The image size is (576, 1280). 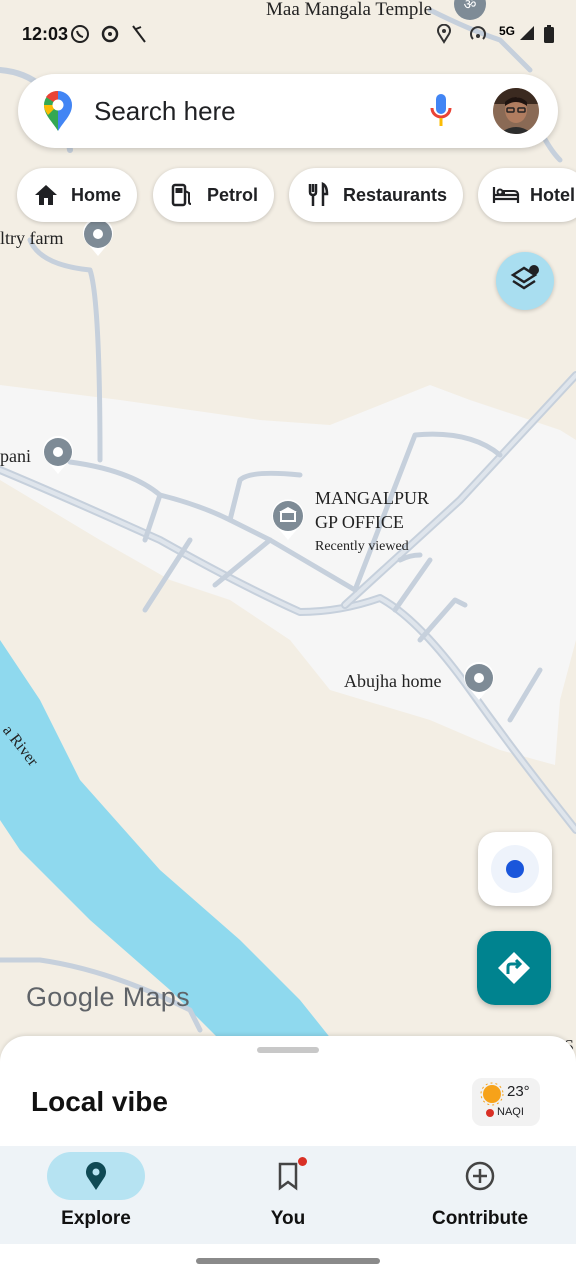 What do you see at coordinates (518, 1091) in the screenshot?
I see `weather-temp: 23°` at bounding box center [518, 1091].